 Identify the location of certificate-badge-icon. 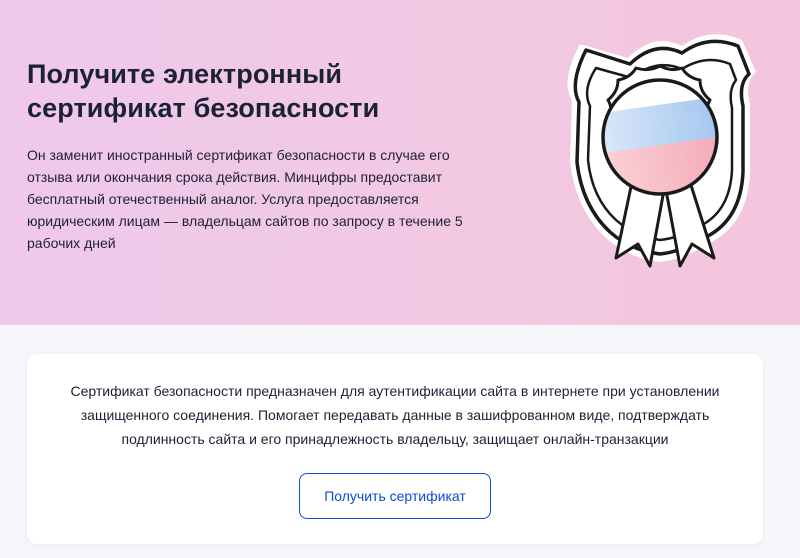
(661, 151).